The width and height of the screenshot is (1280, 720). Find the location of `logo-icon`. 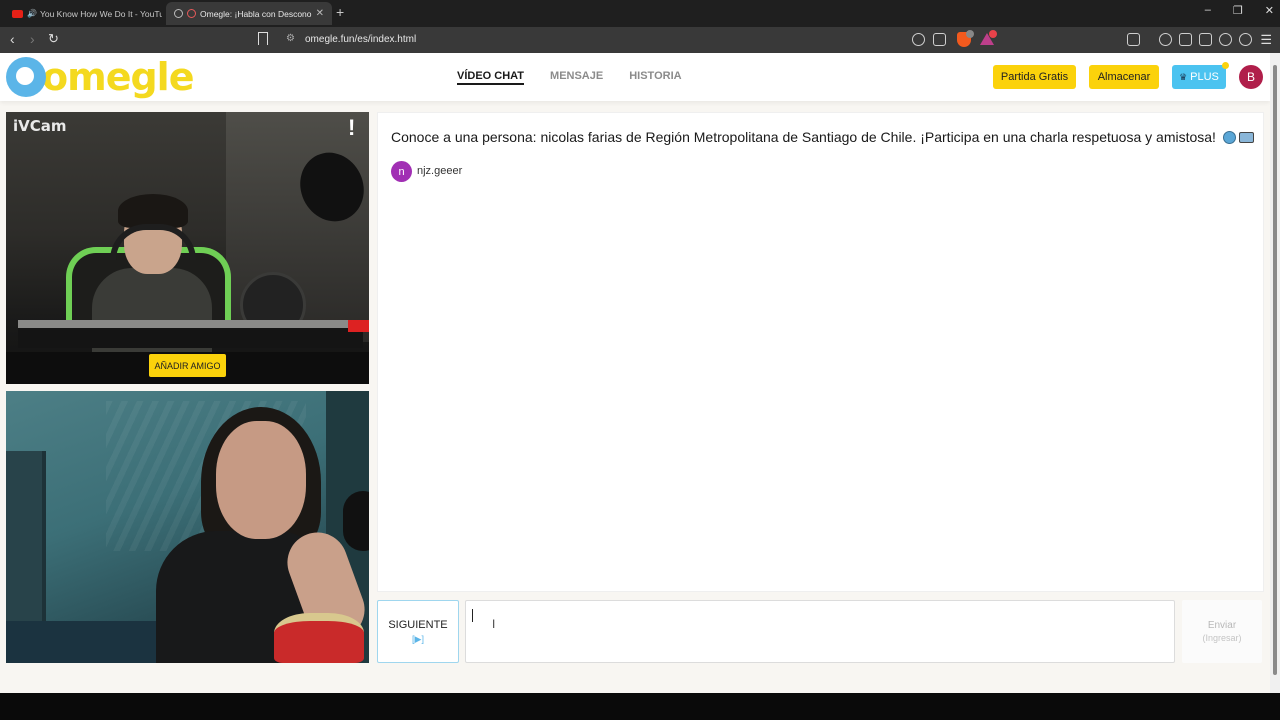

logo-icon is located at coordinates (26, 77).